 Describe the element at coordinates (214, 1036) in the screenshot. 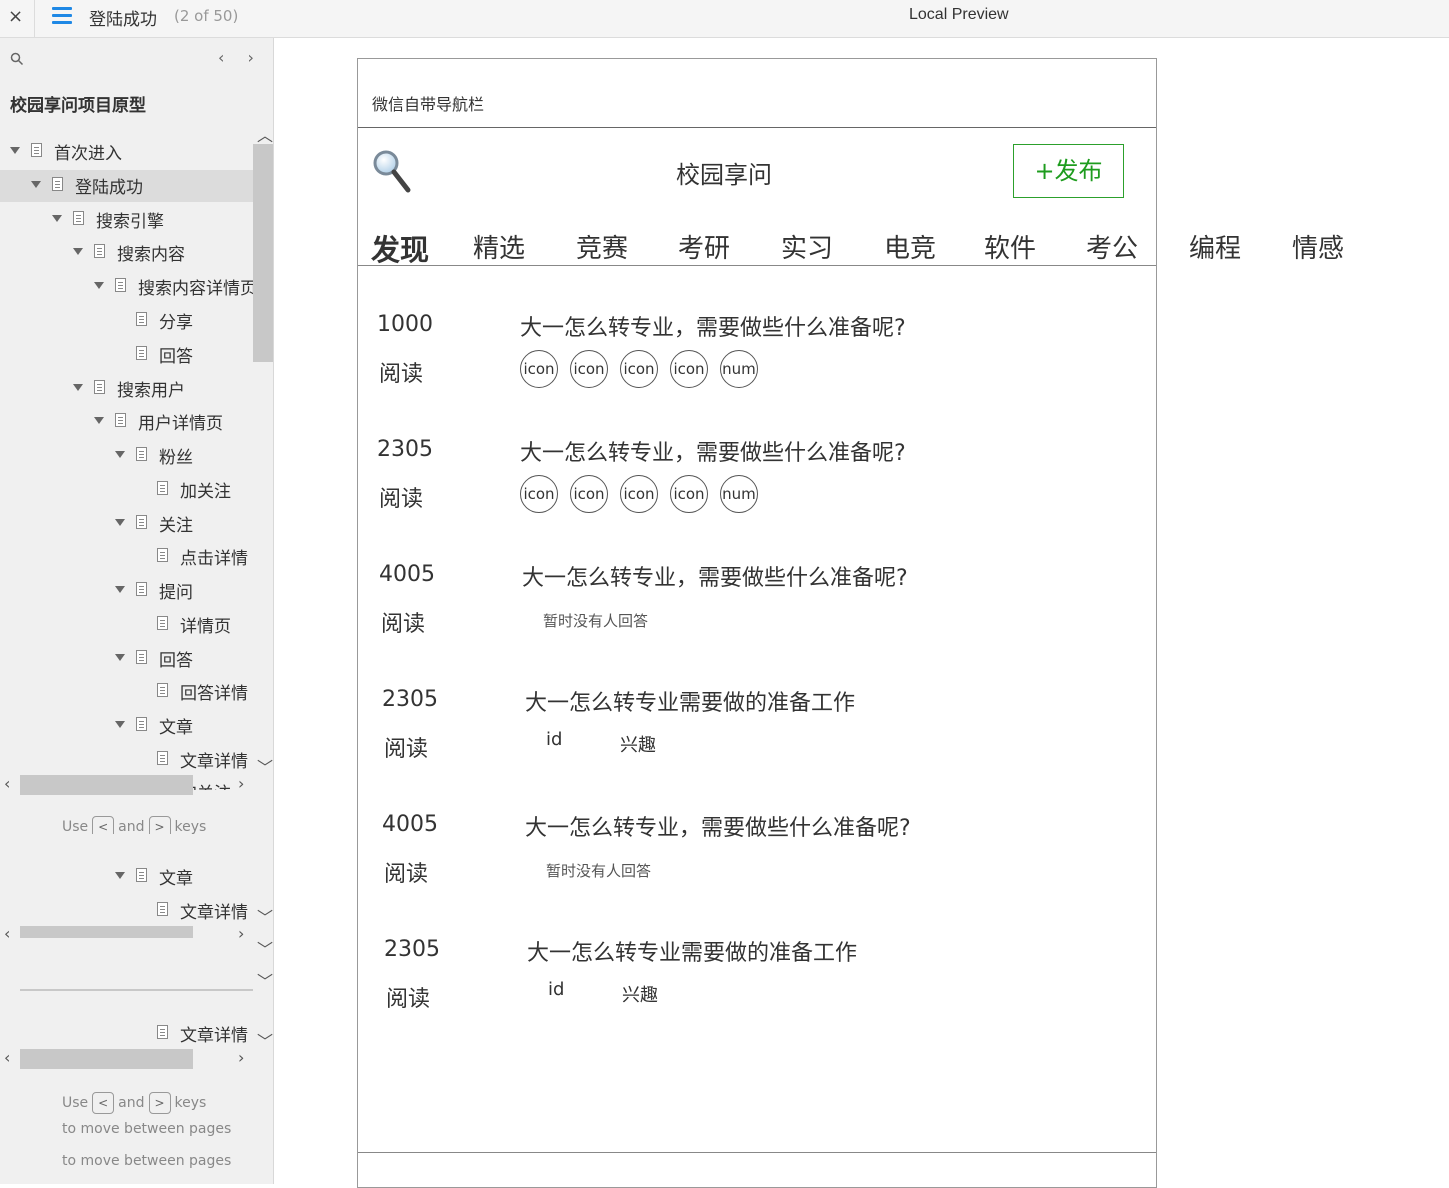

I see `tree-item-label: 文章详情` at that location.